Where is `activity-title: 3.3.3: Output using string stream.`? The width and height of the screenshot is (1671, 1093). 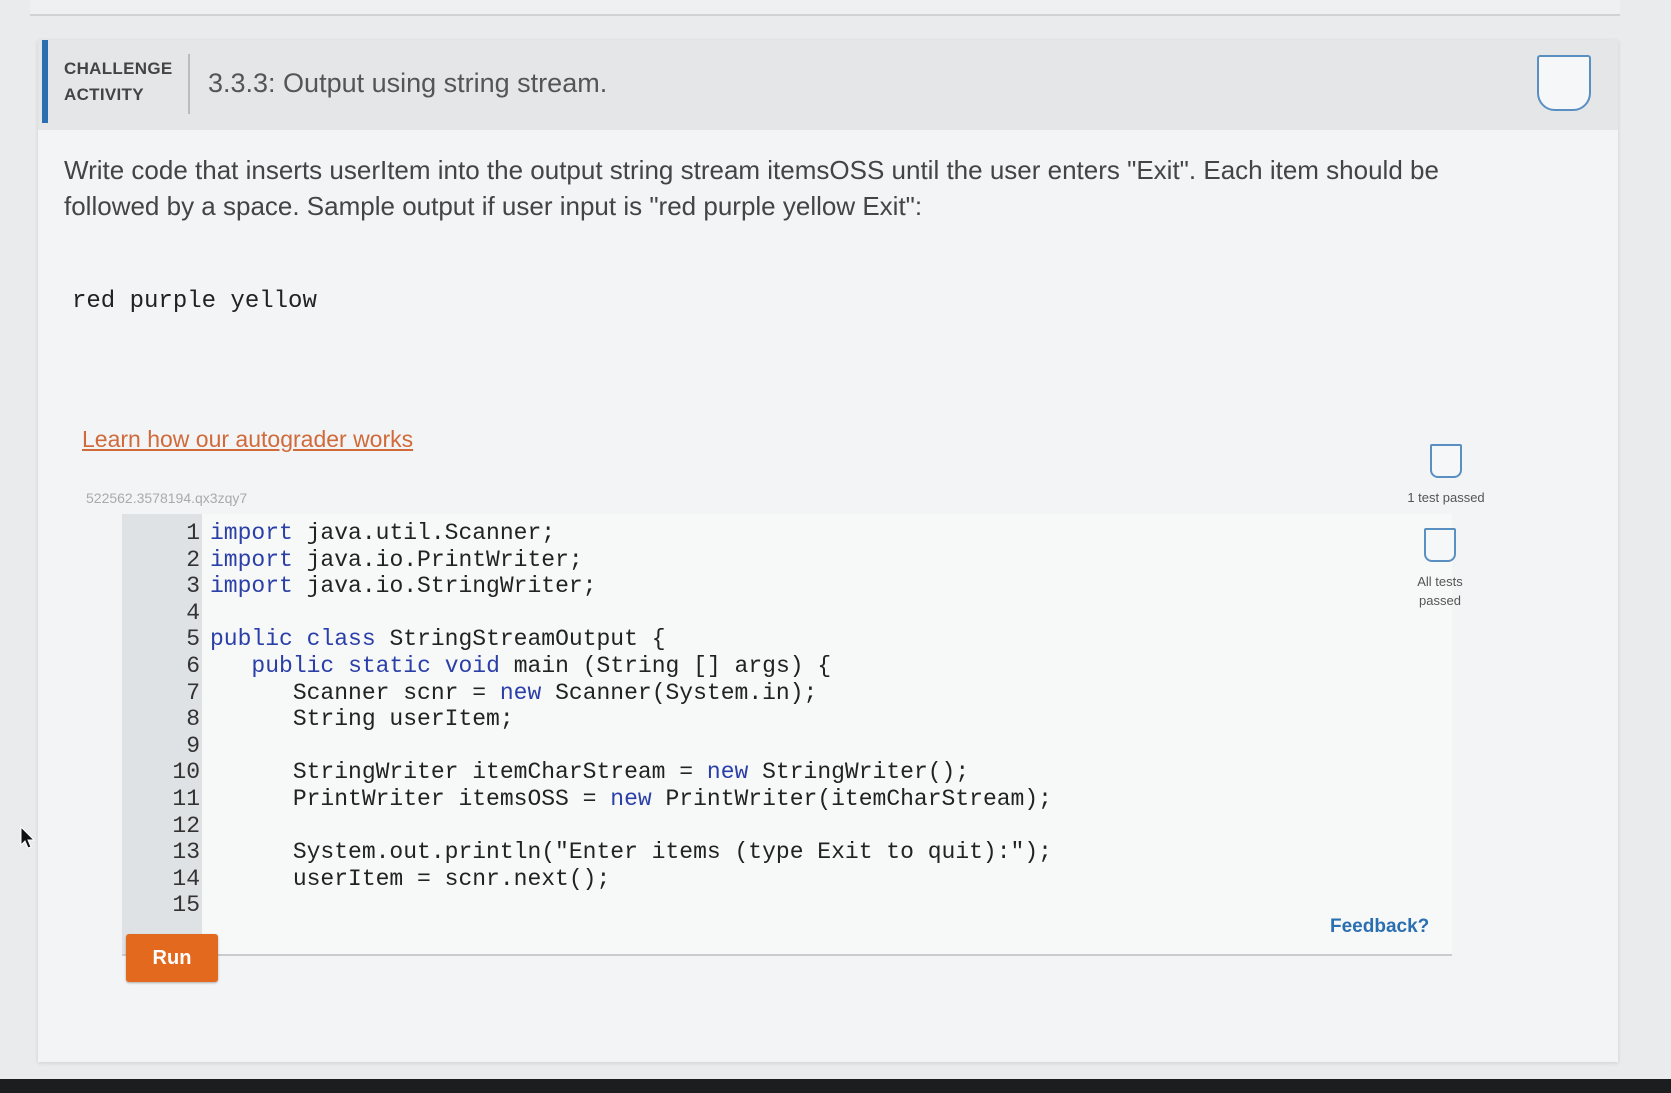 activity-title: 3.3.3: Output using string stream. is located at coordinates (408, 83).